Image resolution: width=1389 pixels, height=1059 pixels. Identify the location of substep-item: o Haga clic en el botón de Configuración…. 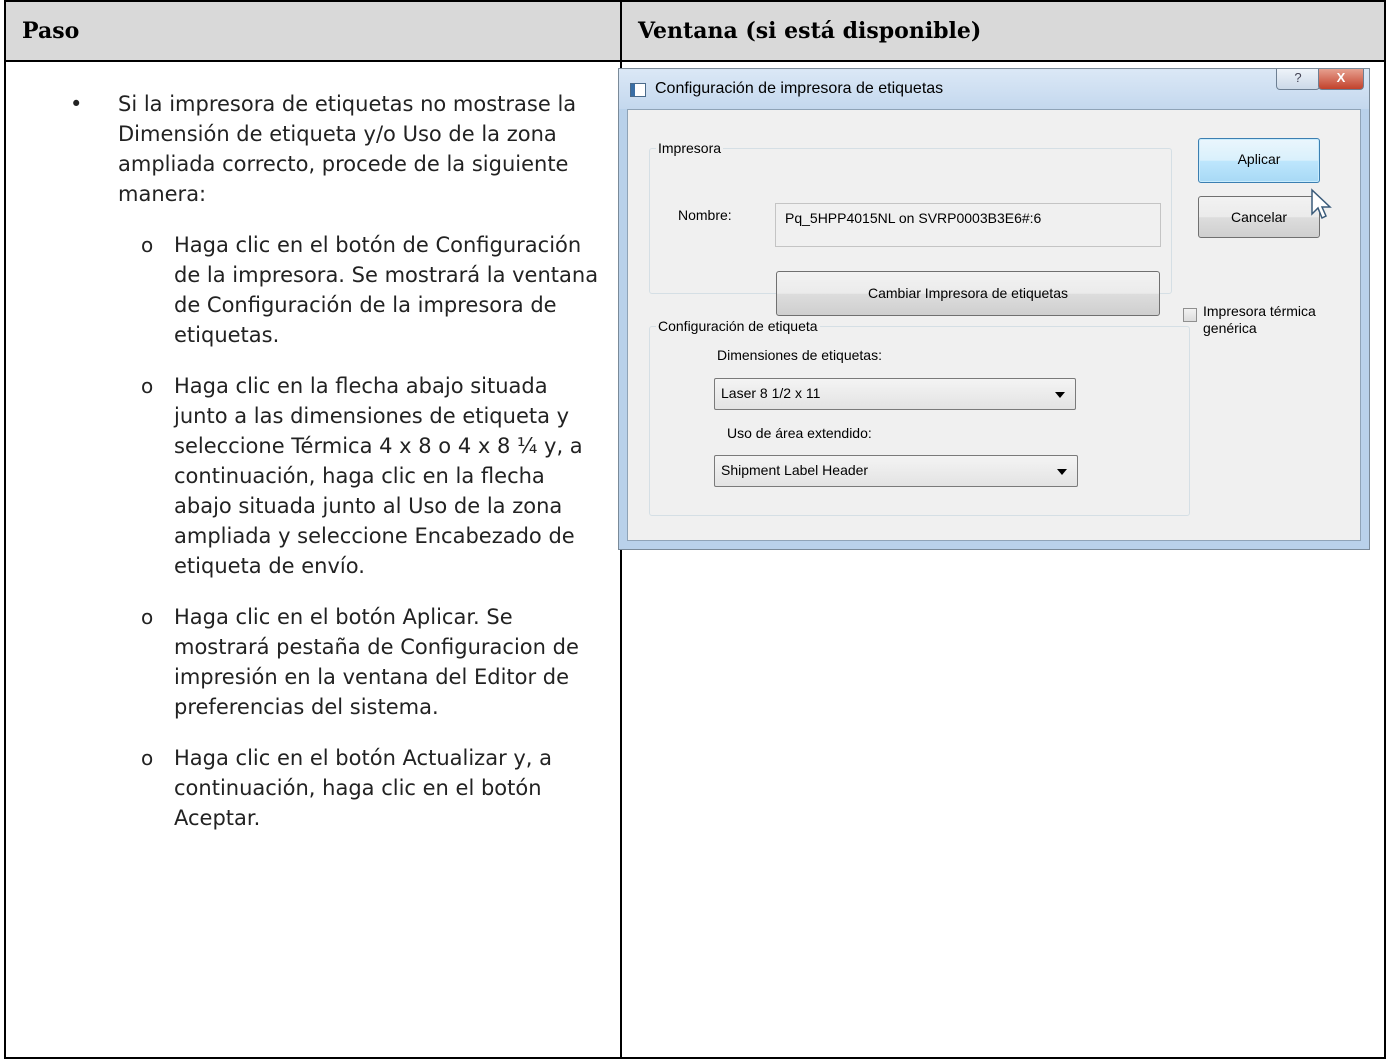
(371, 290).